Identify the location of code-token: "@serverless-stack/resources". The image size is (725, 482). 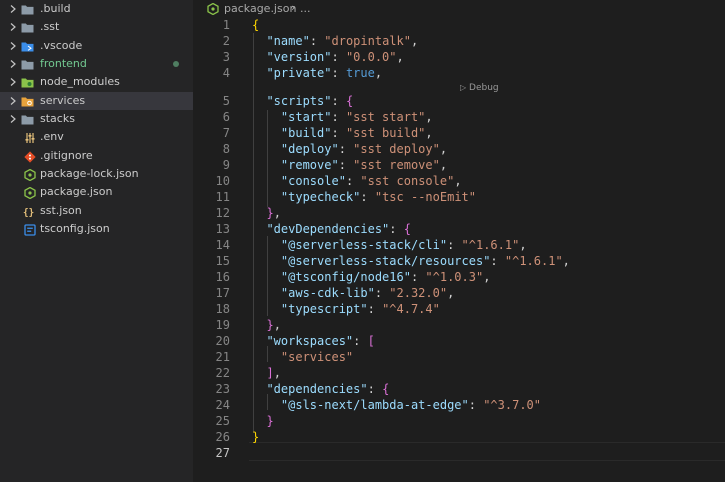
(385, 261).